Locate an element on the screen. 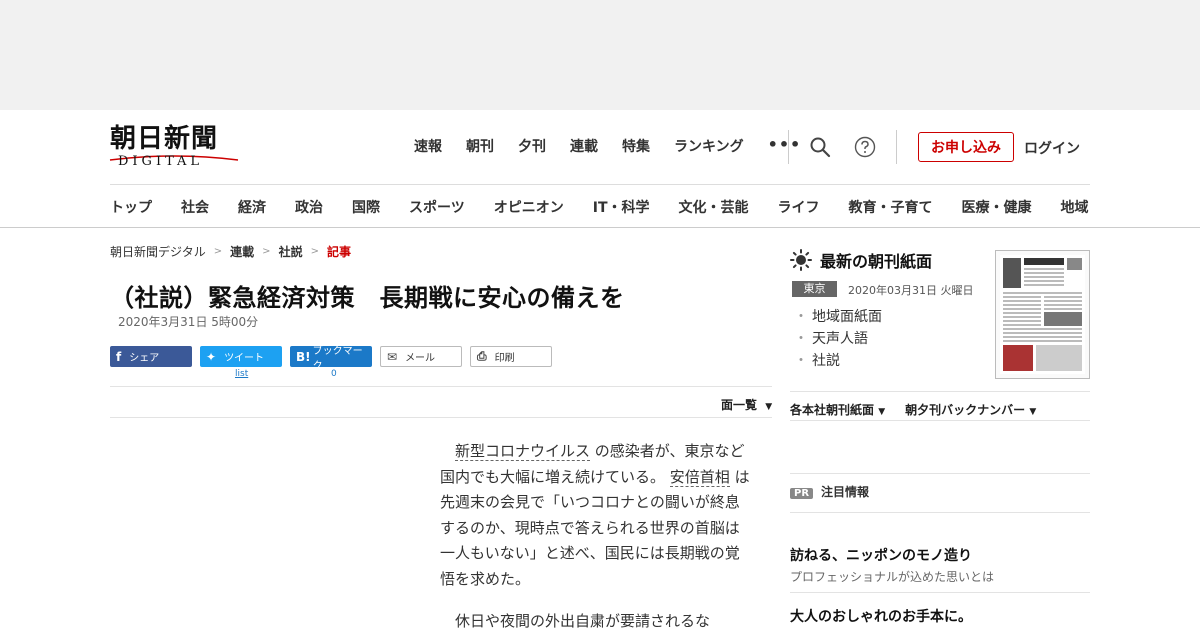 This screenshot has width=1200, height=630. link-editorial: 社説 is located at coordinates (838, 361).